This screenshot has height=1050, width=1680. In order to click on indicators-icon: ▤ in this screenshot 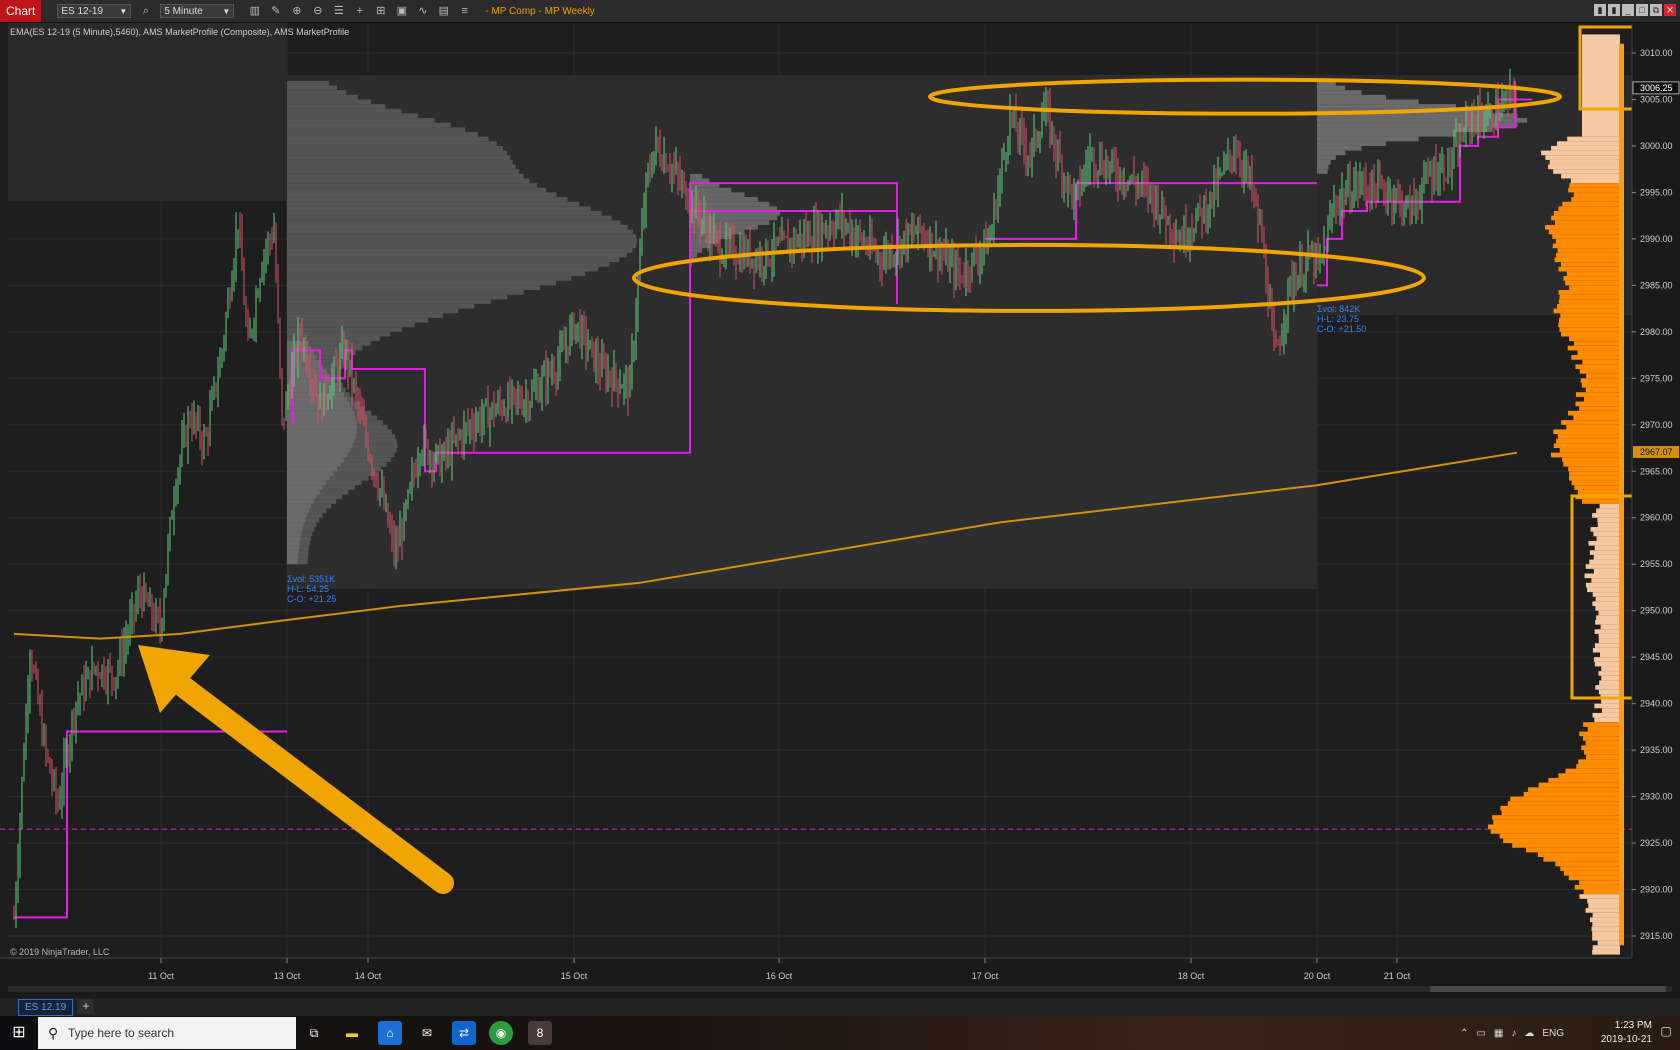, I will do `click(443, 11)`.